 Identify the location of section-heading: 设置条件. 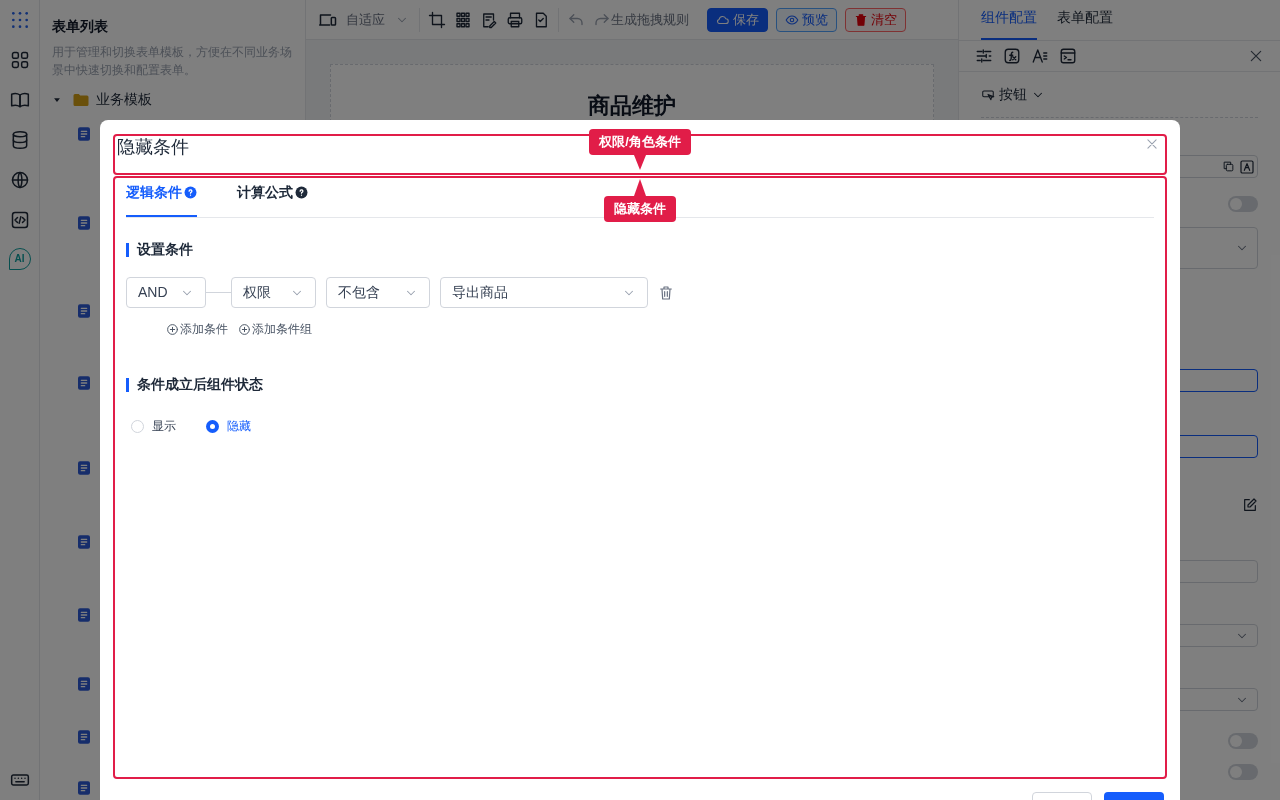
(165, 249).